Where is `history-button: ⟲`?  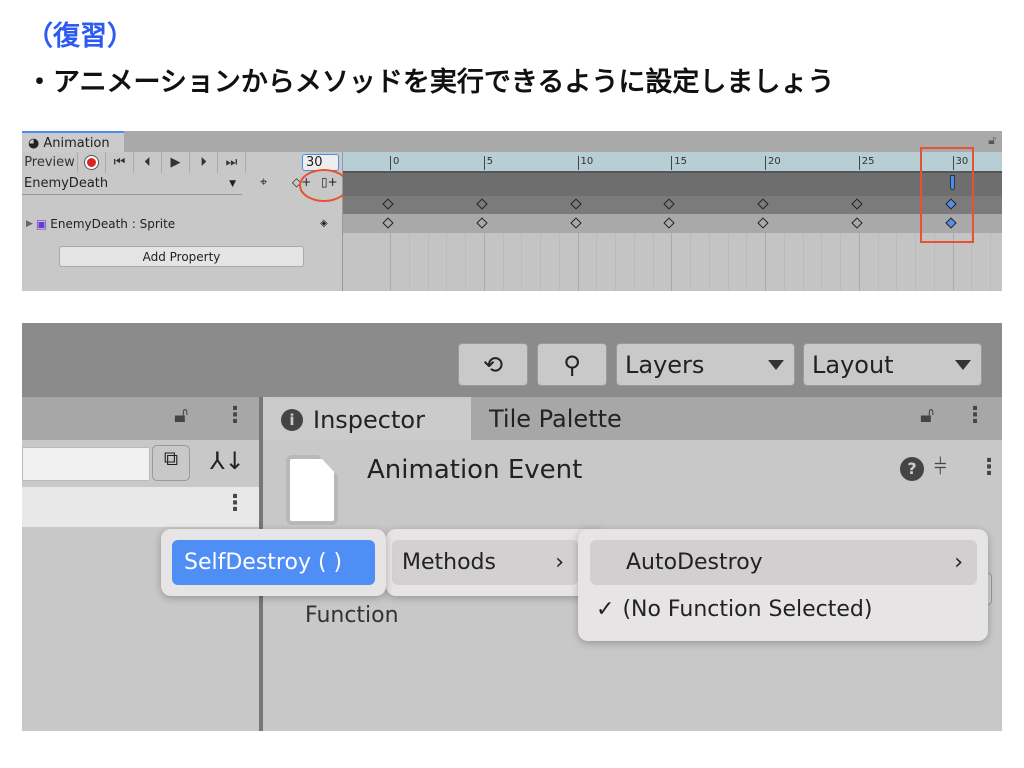
history-button: ⟲ is located at coordinates (493, 364).